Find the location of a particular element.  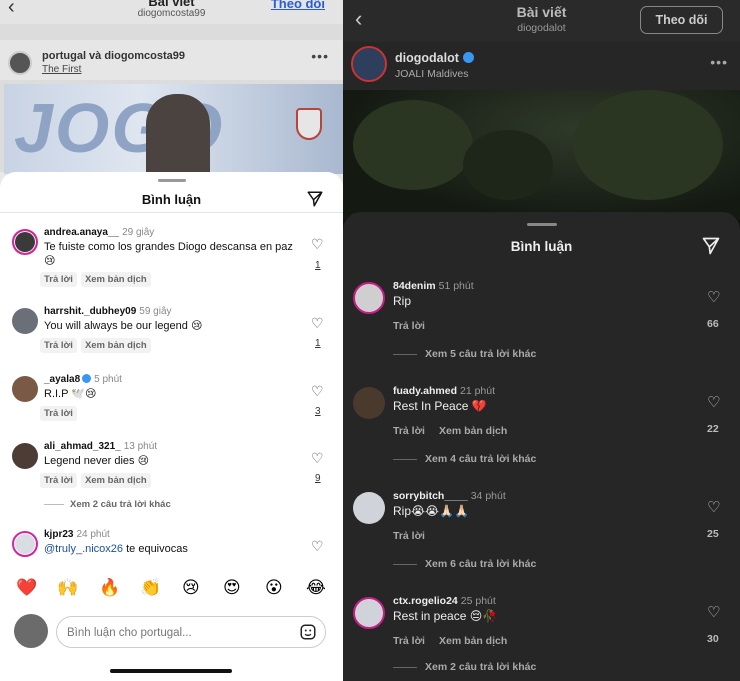

emoji-heart-eyes: 😍 is located at coordinates (232, 588).